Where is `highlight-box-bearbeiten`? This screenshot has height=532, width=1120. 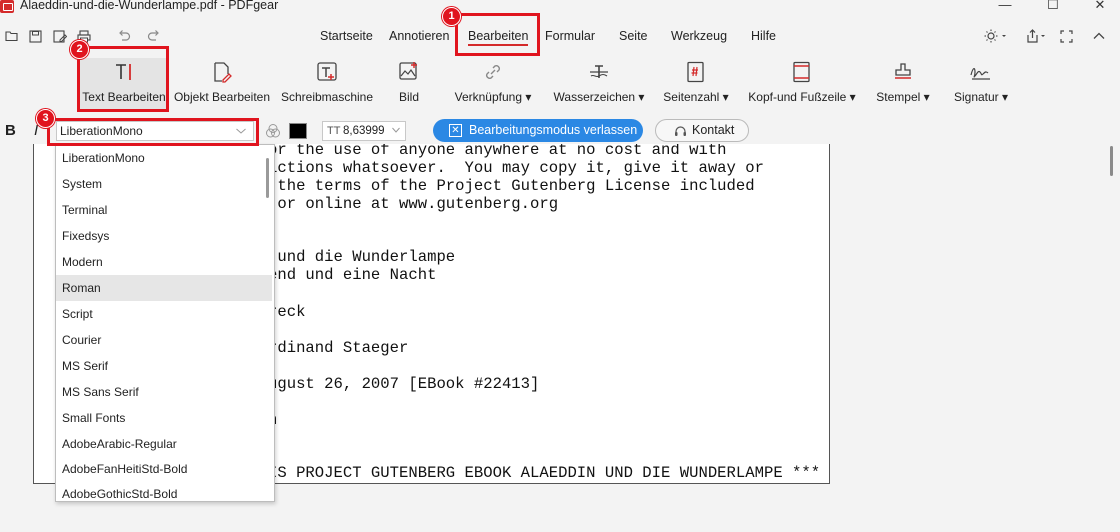 highlight-box-bearbeiten is located at coordinates (497, 34).